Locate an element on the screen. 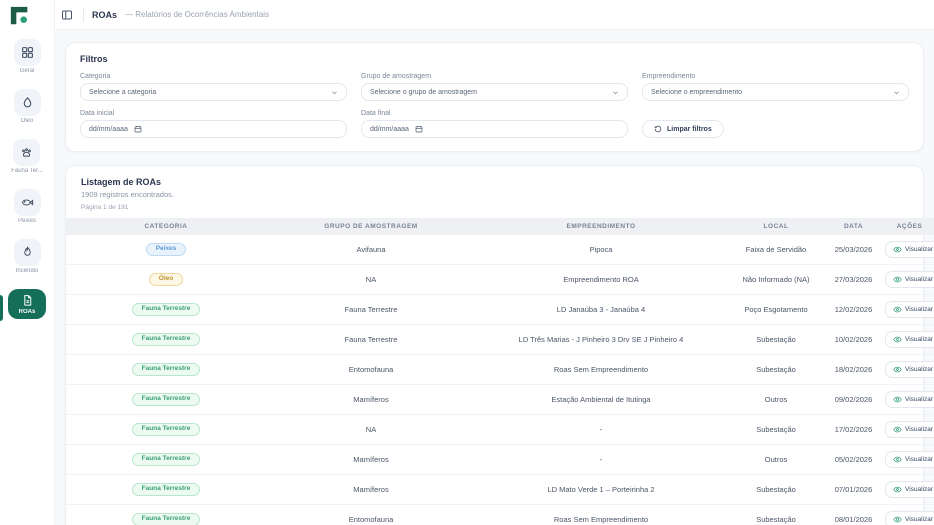  grupo-select: Selecione o grupo de amostragem is located at coordinates (494, 92).